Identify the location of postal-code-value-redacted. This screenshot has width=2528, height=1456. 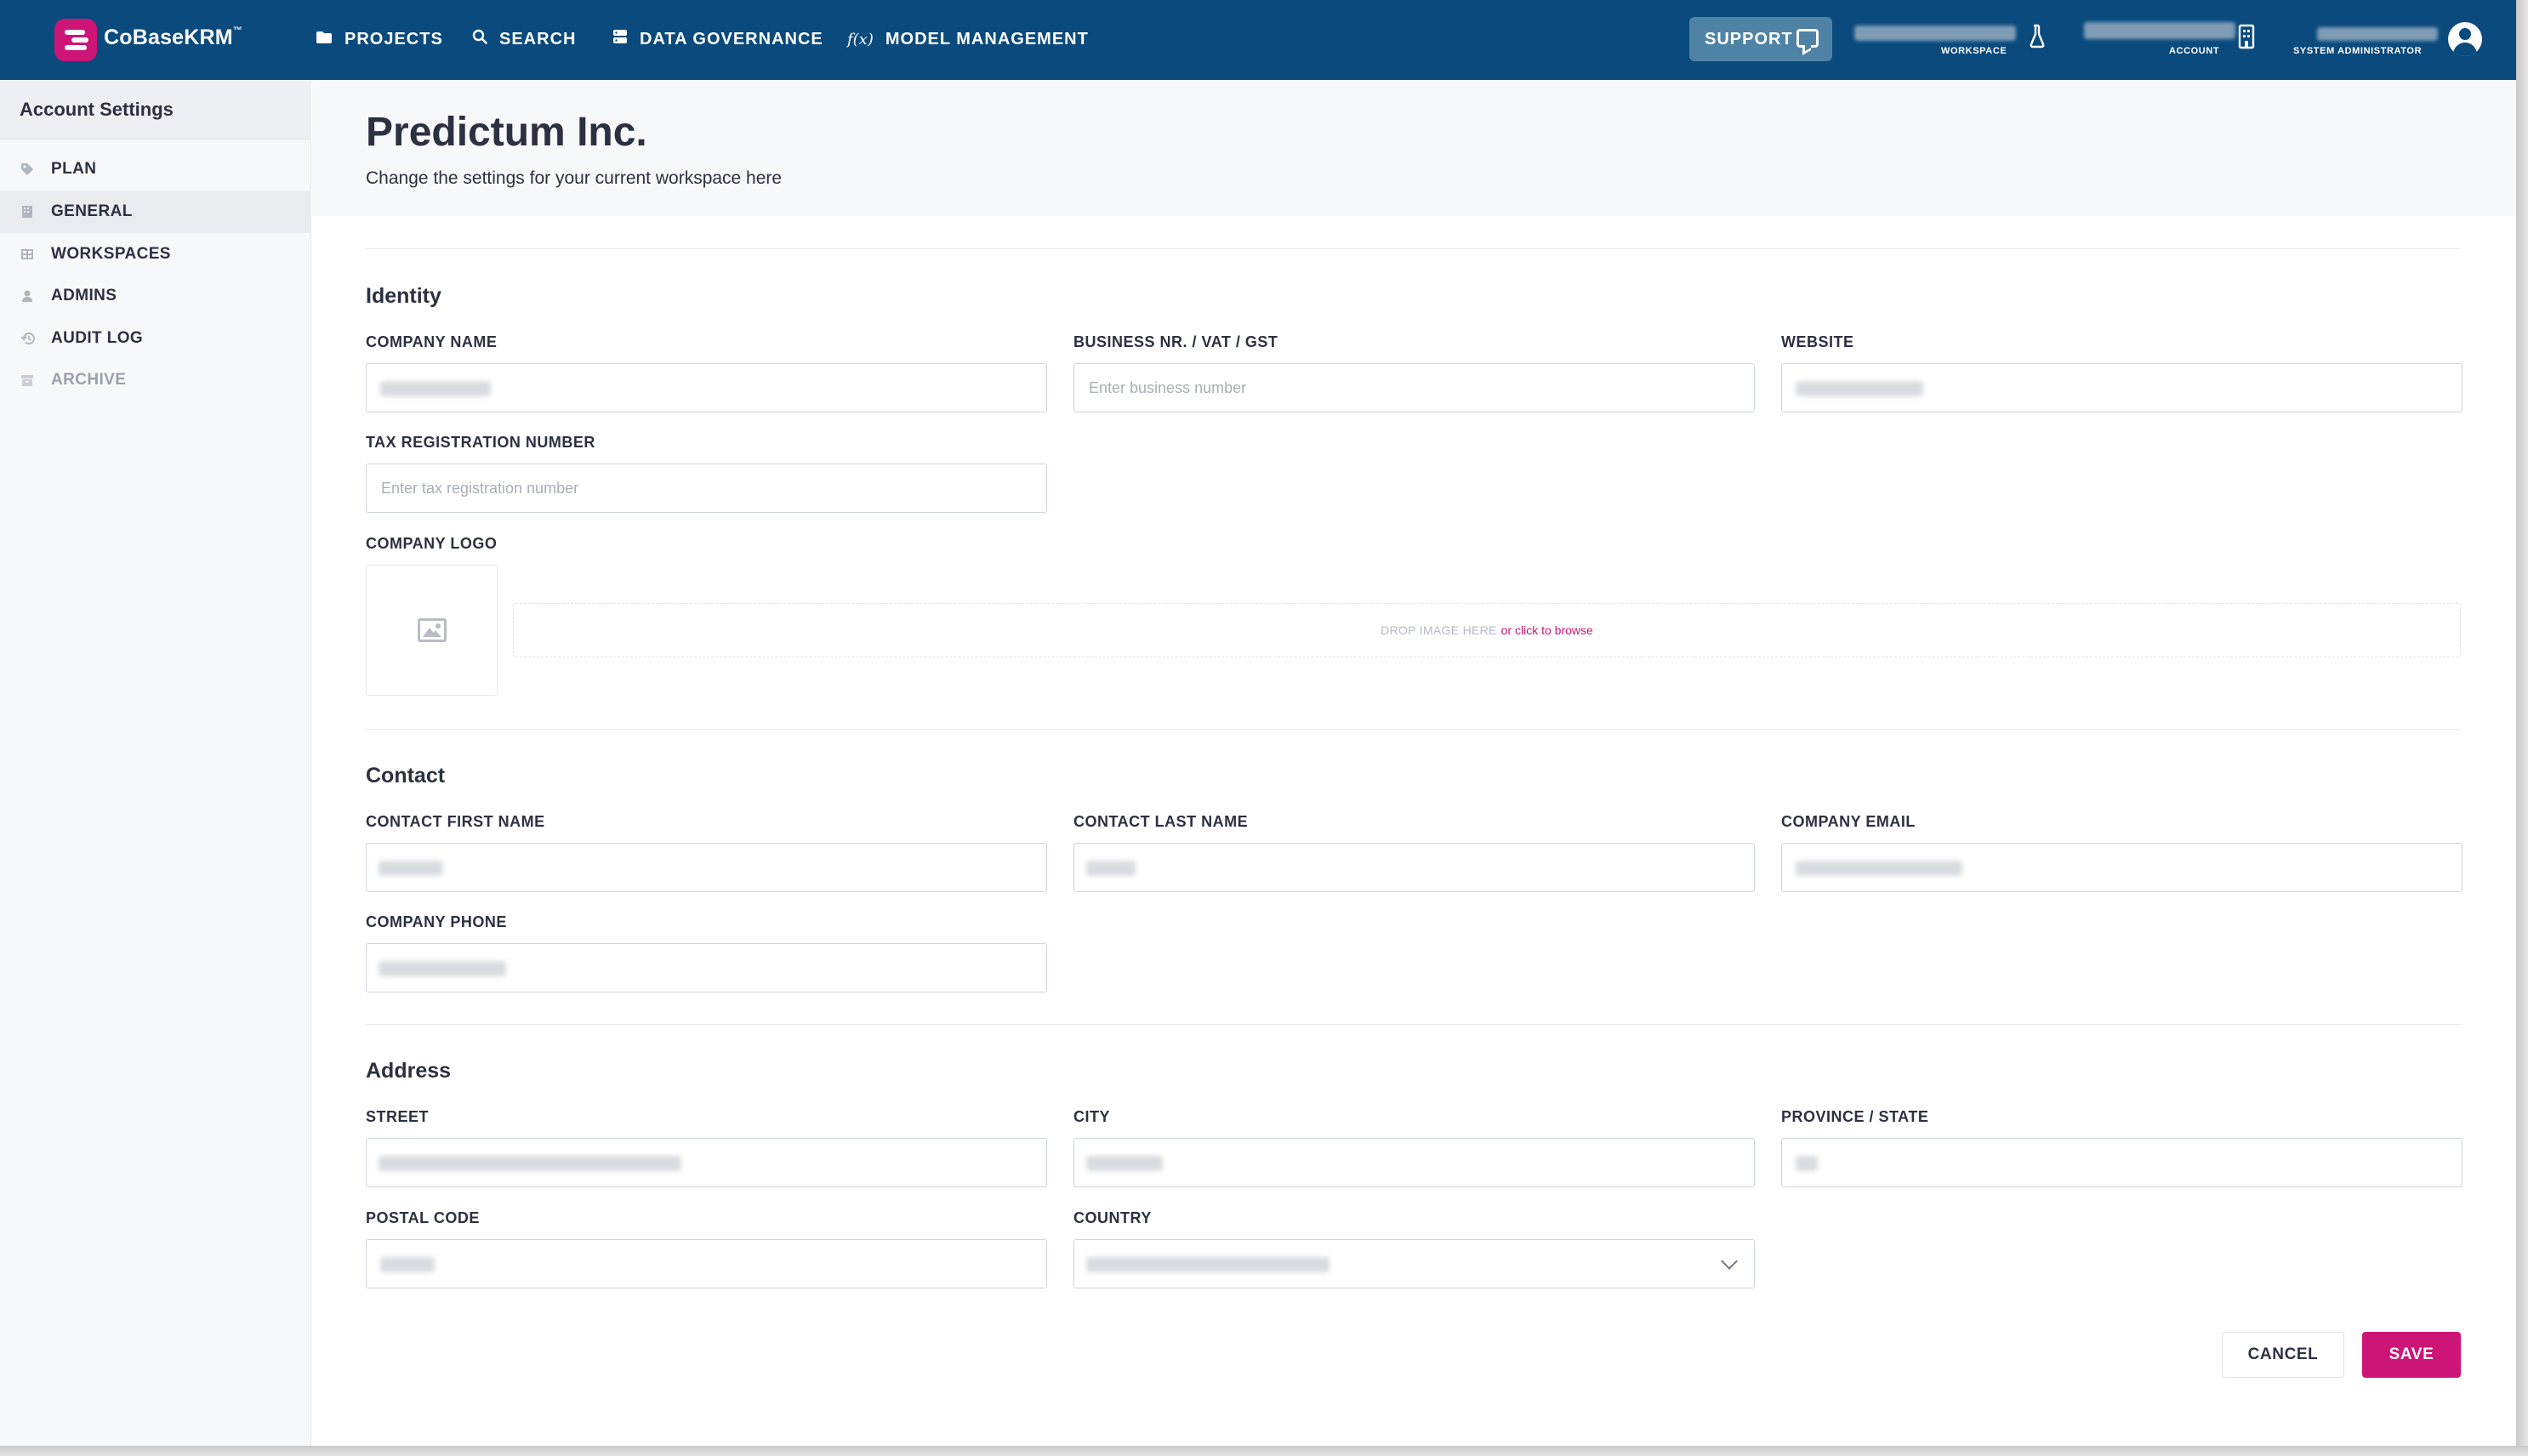
(408, 1264).